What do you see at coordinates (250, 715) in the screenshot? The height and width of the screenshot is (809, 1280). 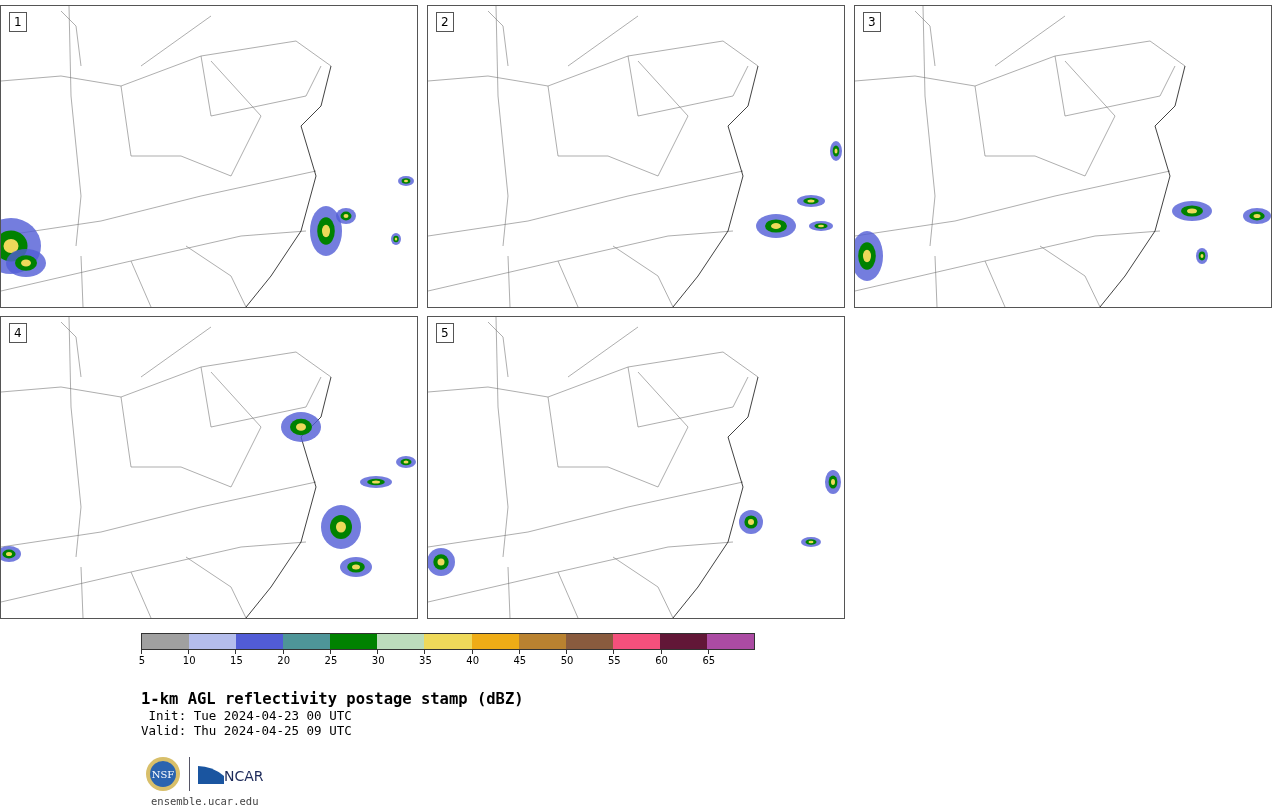 I see `init-time: Init: Tue 2024-04-23 00 UTC` at bounding box center [250, 715].